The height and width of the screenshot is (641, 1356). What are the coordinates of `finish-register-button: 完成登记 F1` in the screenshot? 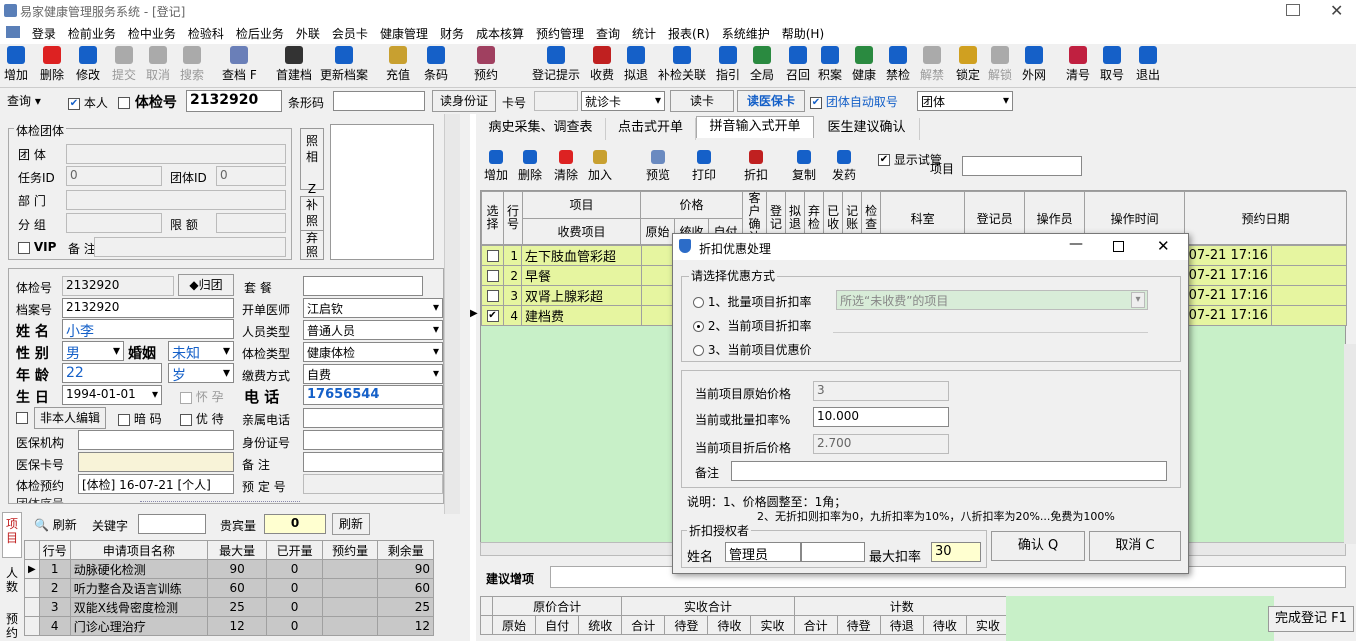 It's located at (1311, 619).